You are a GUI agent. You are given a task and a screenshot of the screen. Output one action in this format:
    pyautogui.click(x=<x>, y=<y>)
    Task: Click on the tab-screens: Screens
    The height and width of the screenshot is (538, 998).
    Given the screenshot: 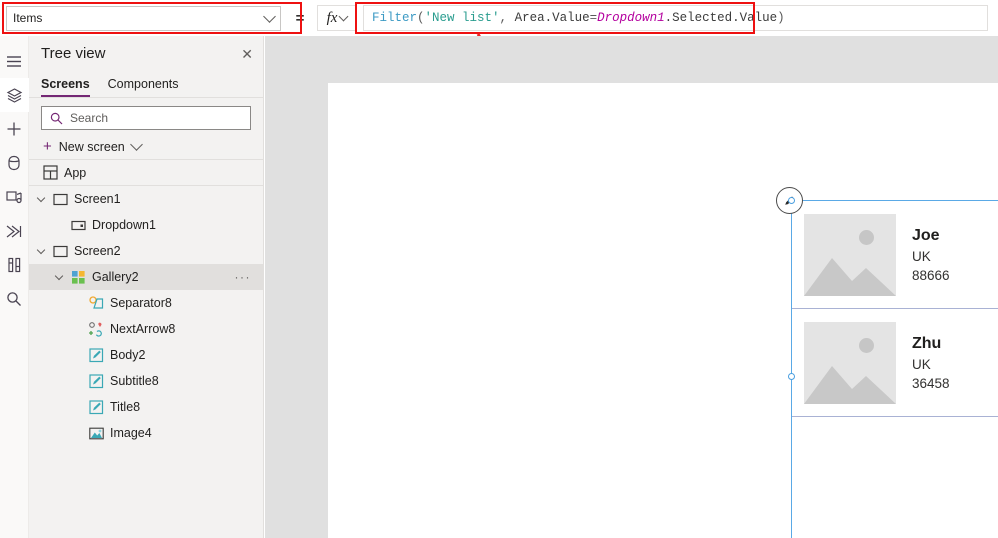 What is the action you would take?
    pyautogui.click(x=65, y=87)
    